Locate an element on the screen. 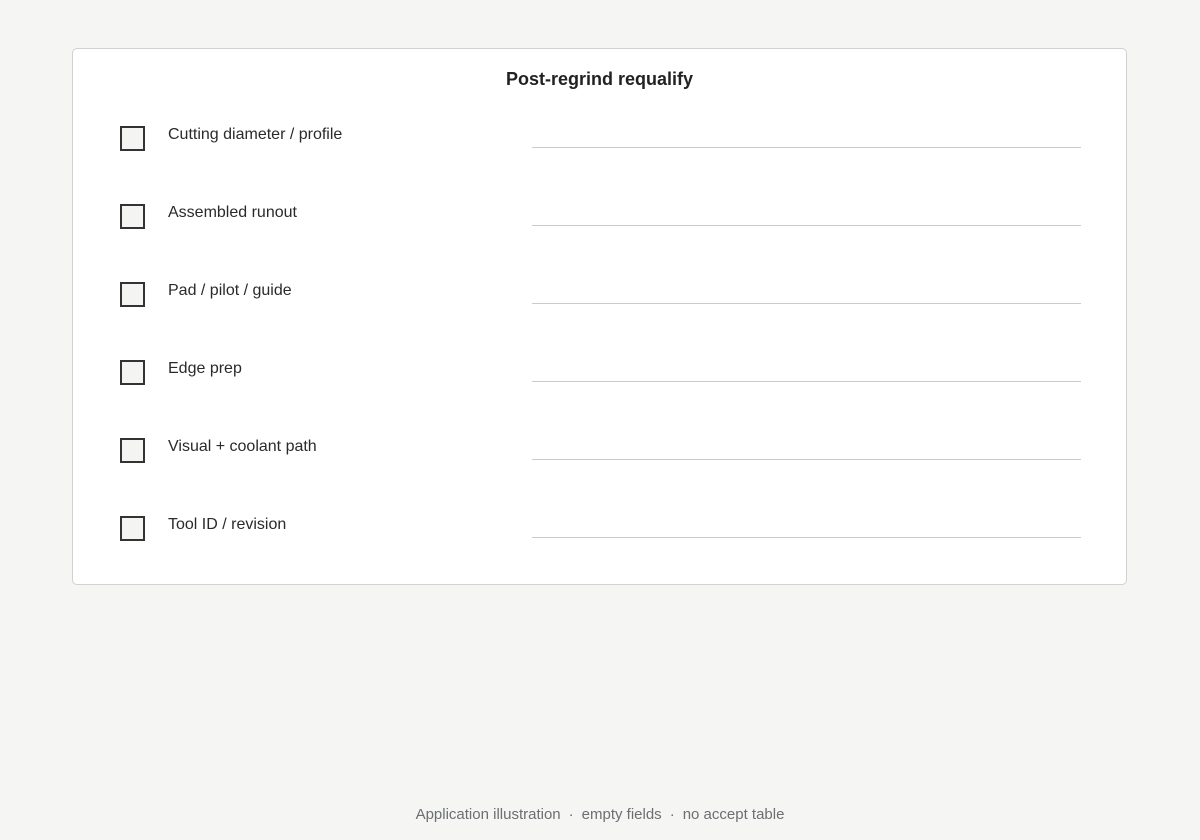 Image resolution: width=1200 pixels, height=840 pixels. value-field-pad-pilot-guide is located at coordinates (806, 293).